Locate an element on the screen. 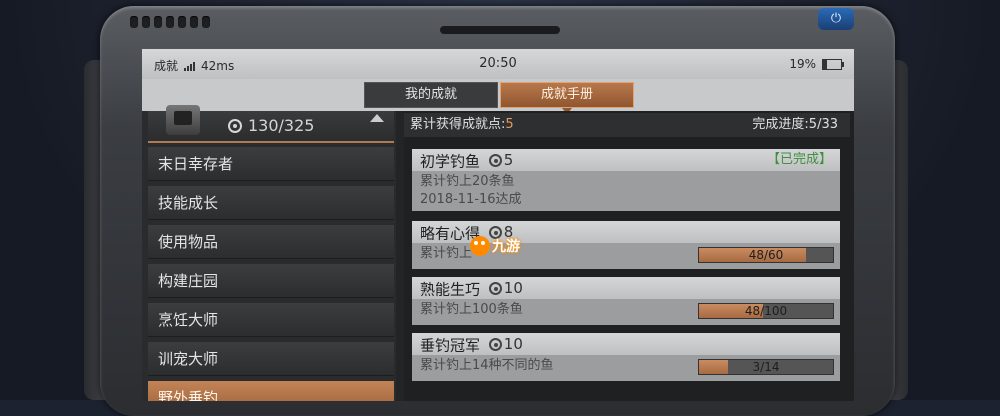  progress-label: 48/60 is located at coordinates (766, 255).